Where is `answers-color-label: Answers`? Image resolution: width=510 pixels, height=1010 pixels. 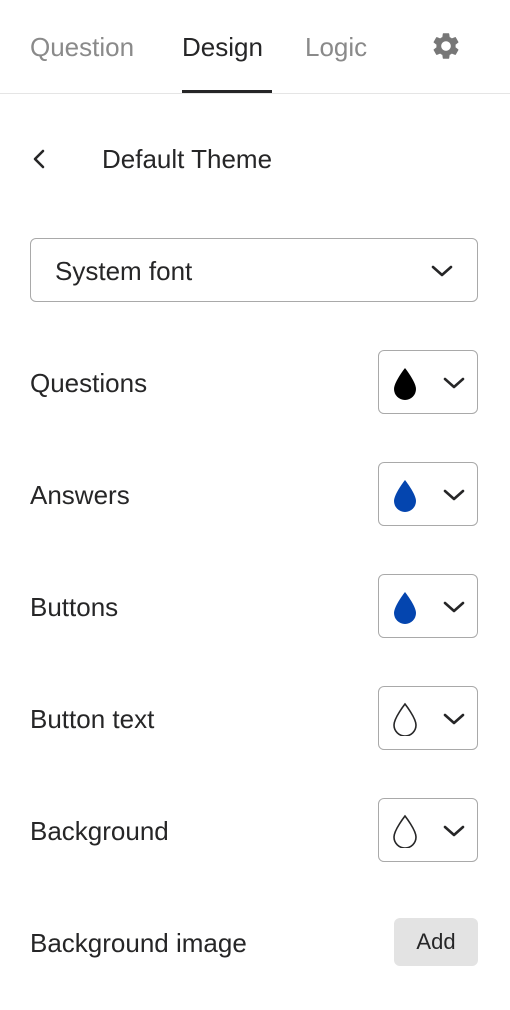 answers-color-label: Answers is located at coordinates (80, 495).